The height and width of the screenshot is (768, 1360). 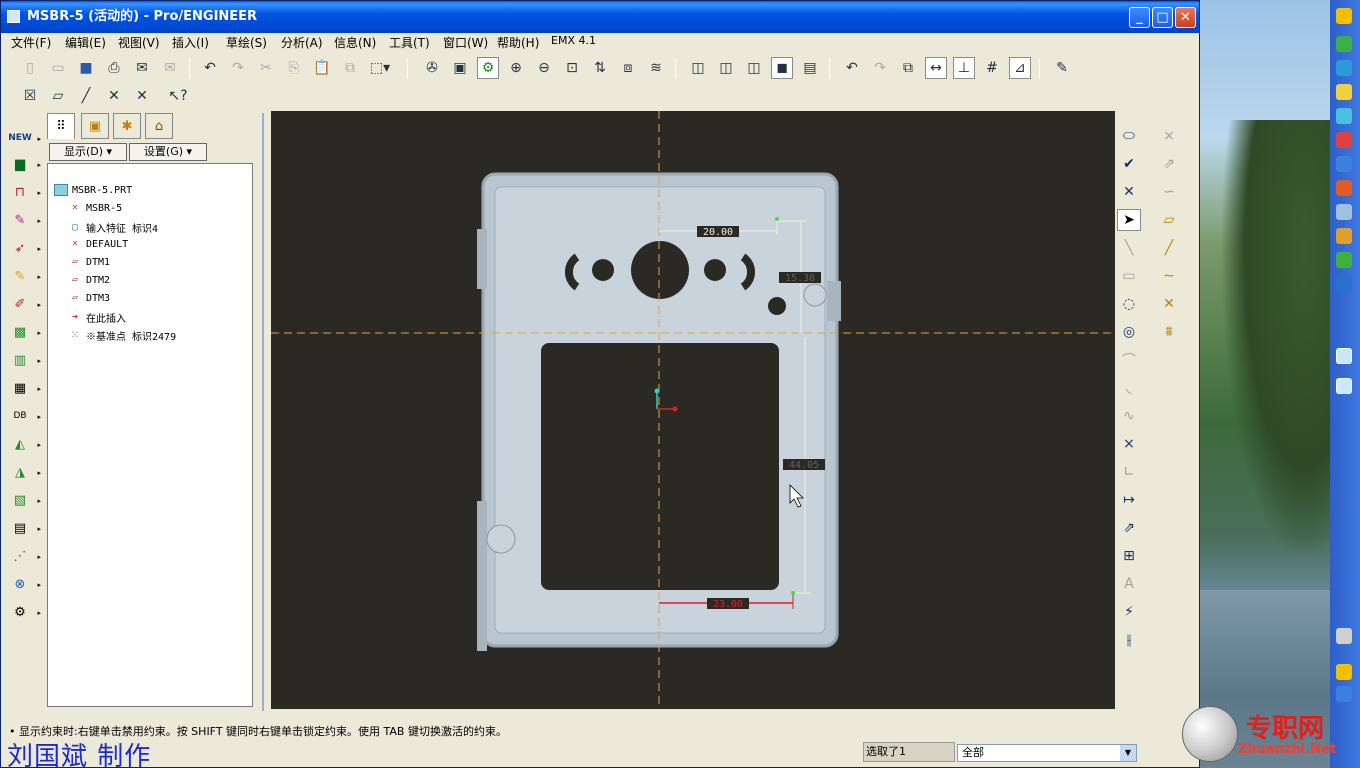 I want to click on people-icon, so click(x=1344, y=212).